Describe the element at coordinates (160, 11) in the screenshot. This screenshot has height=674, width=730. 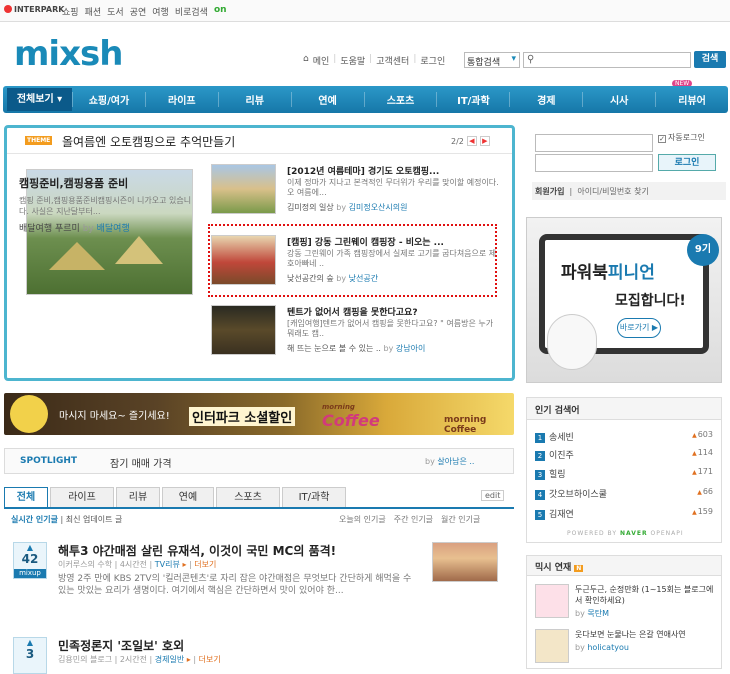
I see `top-link-travel: 여행` at that location.